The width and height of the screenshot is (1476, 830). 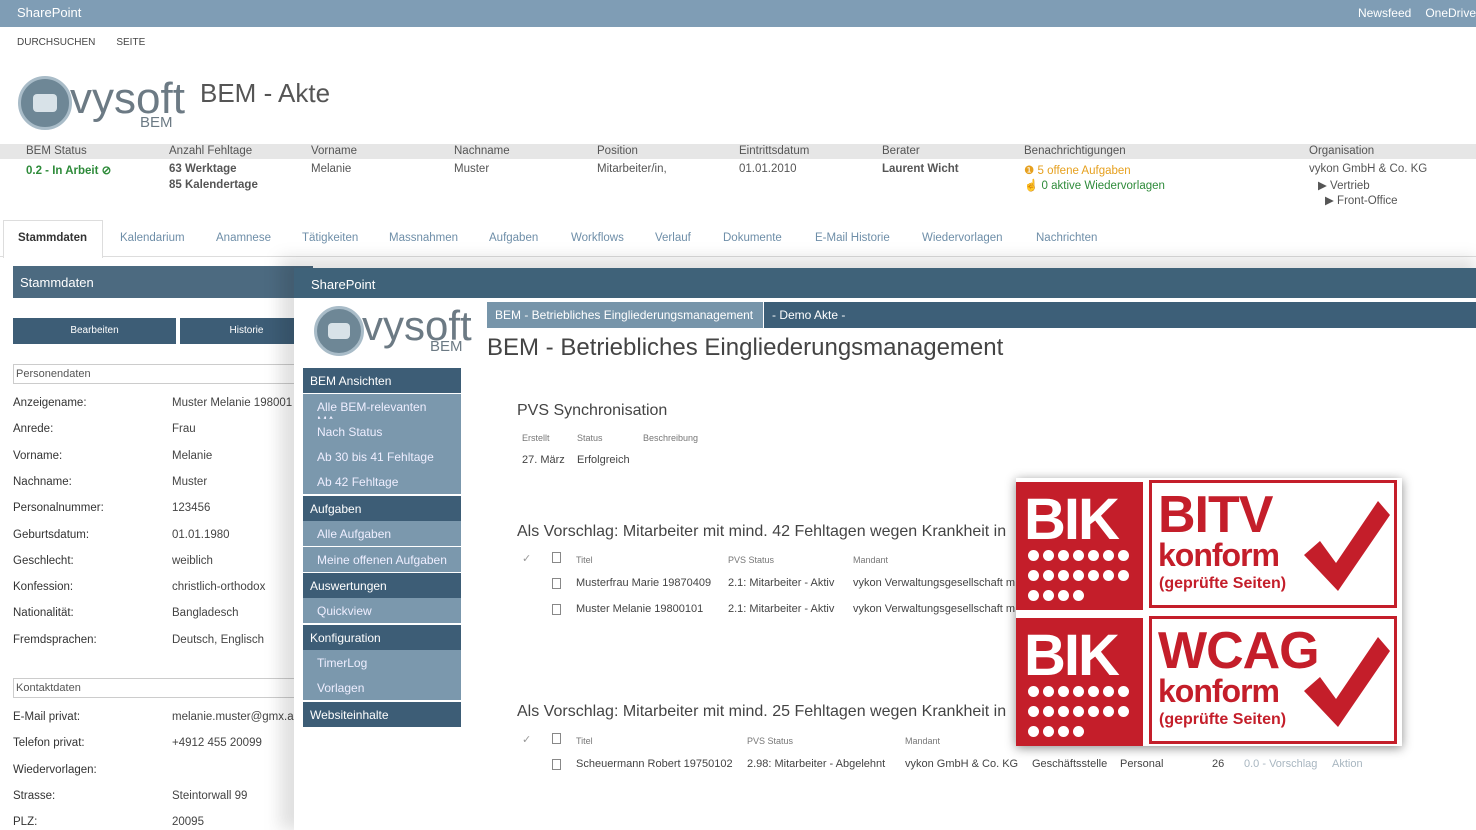 What do you see at coordinates (673, 238) in the screenshot?
I see `tab-7: Verlauf` at bounding box center [673, 238].